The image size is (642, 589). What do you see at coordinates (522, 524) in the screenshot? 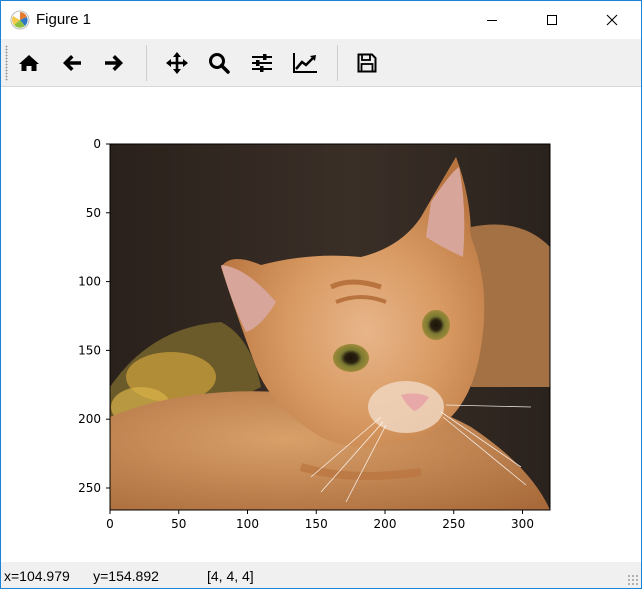
I see `x-tick-label: 300` at bounding box center [522, 524].